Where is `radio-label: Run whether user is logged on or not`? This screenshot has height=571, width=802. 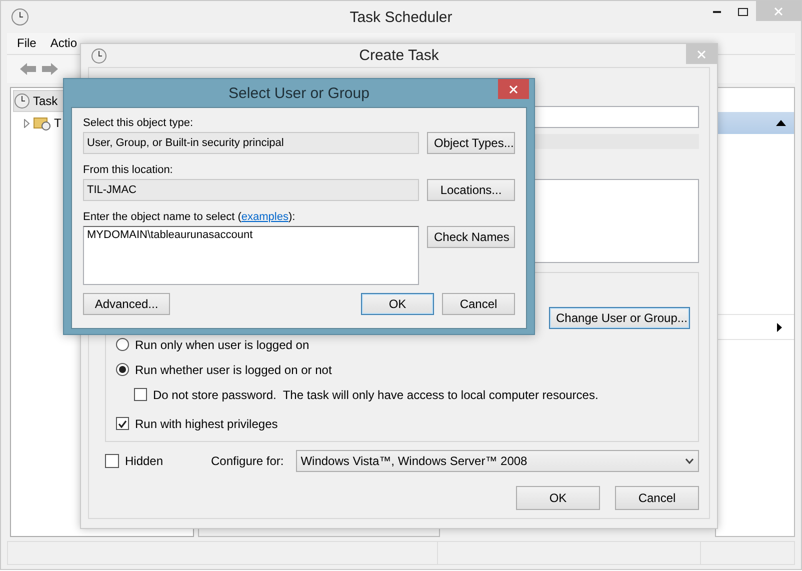 radio-label: Run whether user is logged on or not is located at coordinates (233, 369).